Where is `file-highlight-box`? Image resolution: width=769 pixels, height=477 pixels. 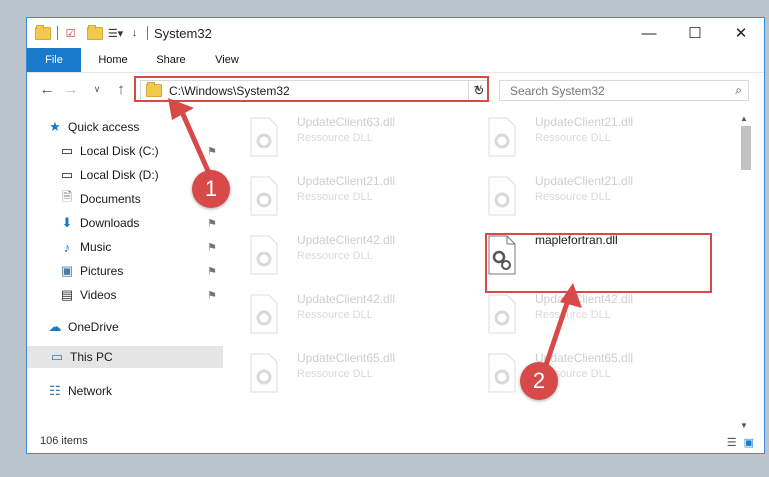 file-highlight-box is located at coordinates (598, 263).